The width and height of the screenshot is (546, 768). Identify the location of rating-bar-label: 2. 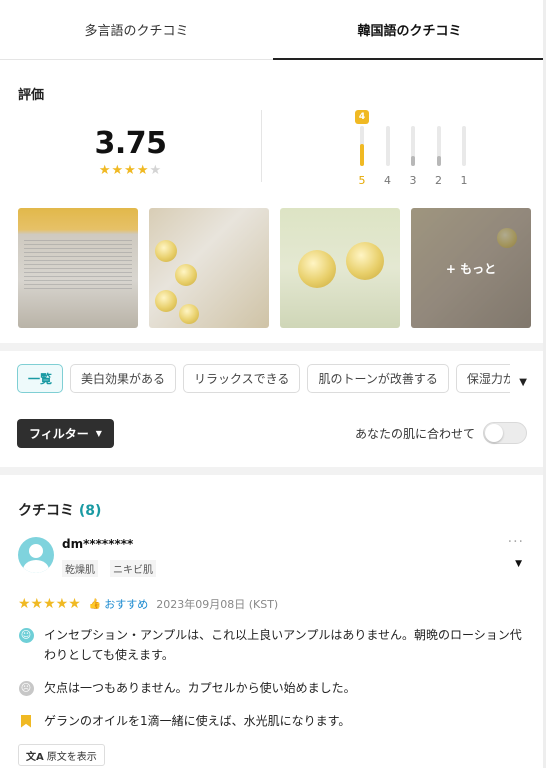
(438, 180).